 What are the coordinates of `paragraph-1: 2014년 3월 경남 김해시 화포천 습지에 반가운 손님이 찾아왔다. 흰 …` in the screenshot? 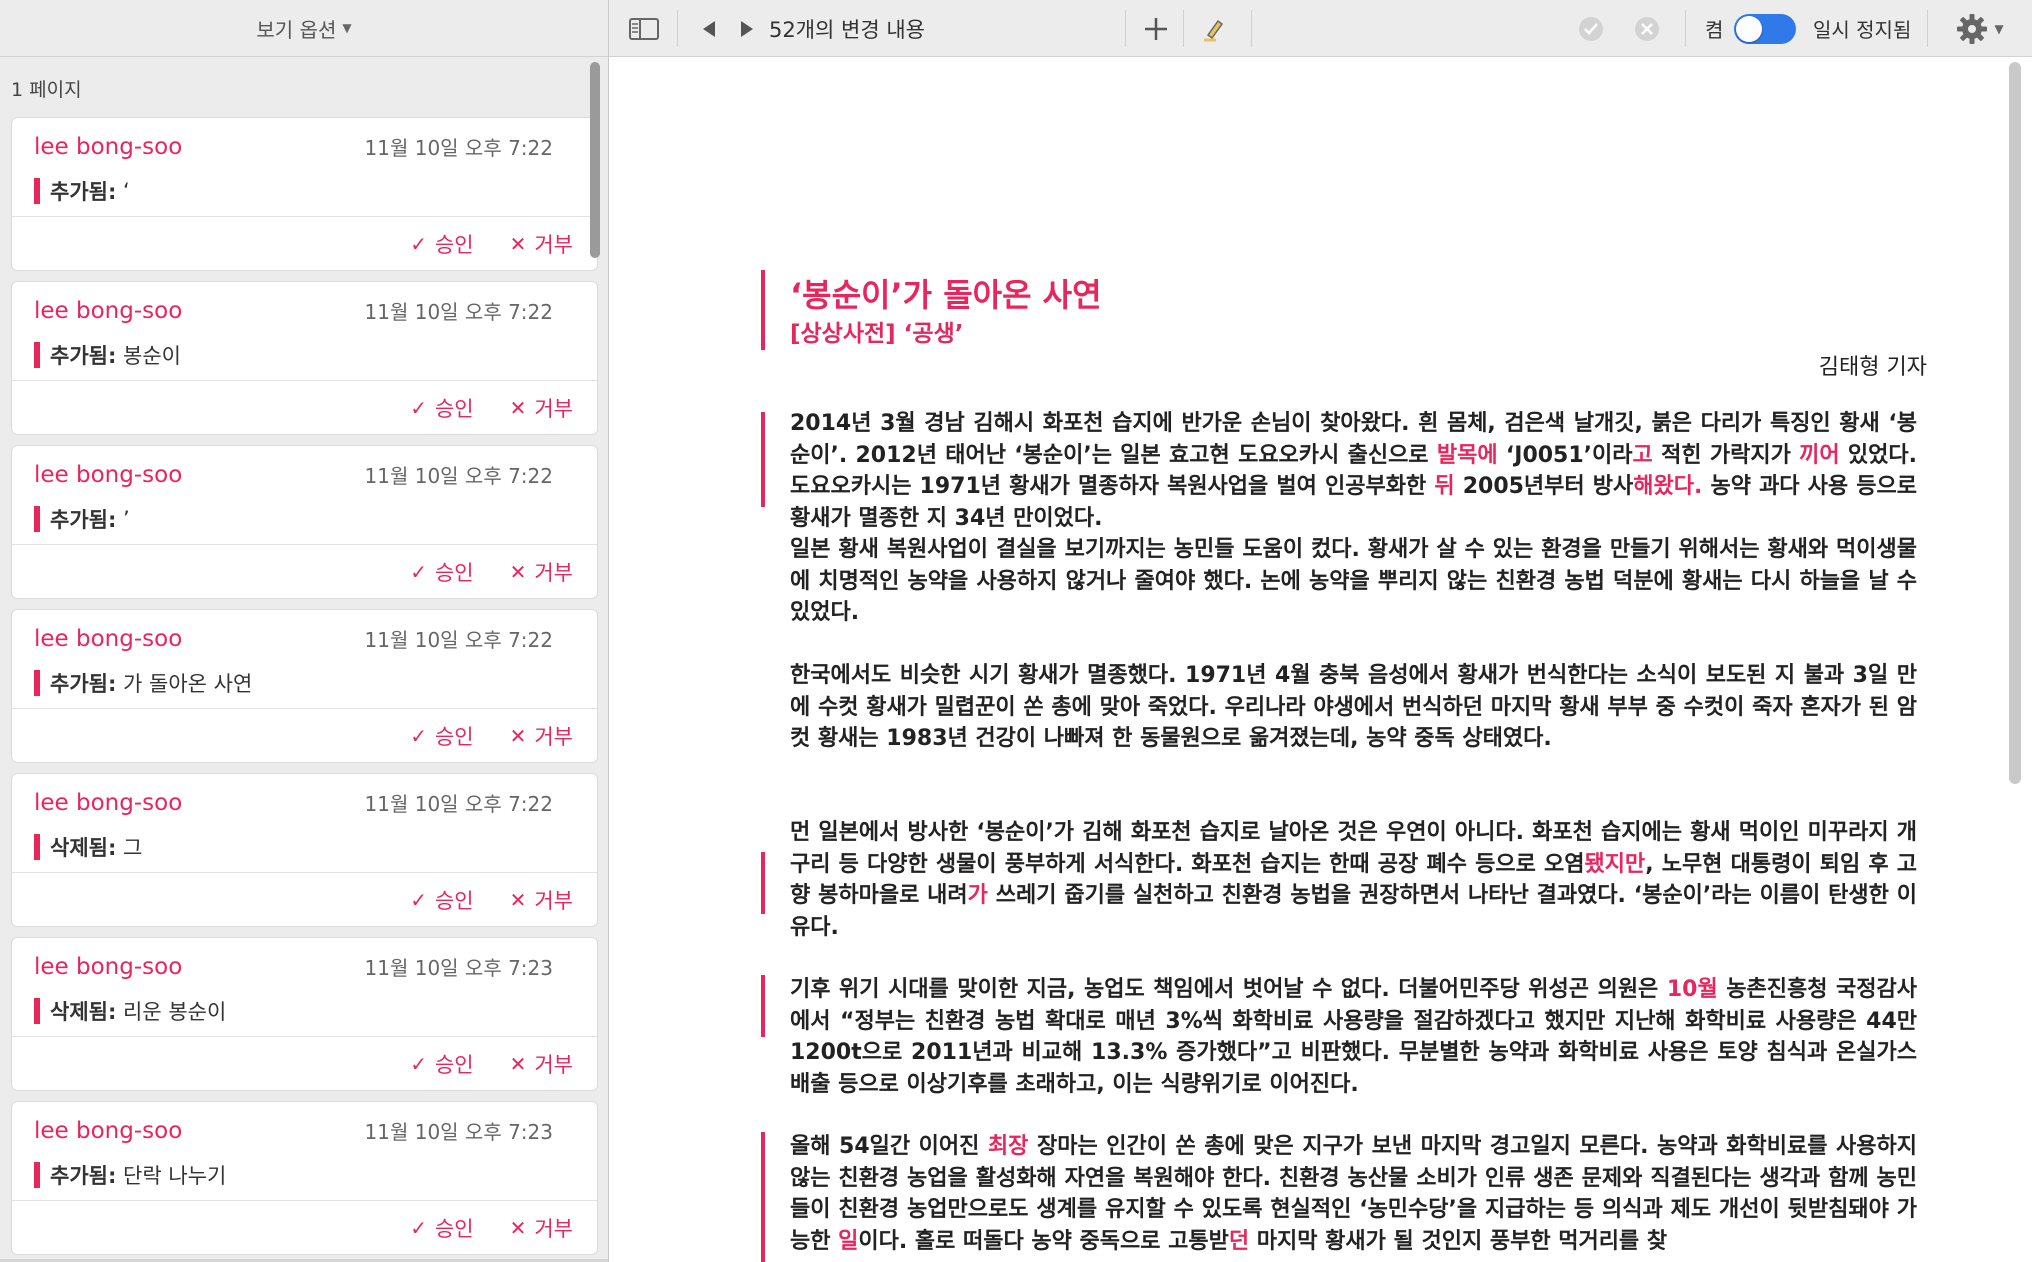 It's located at (1353, 471).